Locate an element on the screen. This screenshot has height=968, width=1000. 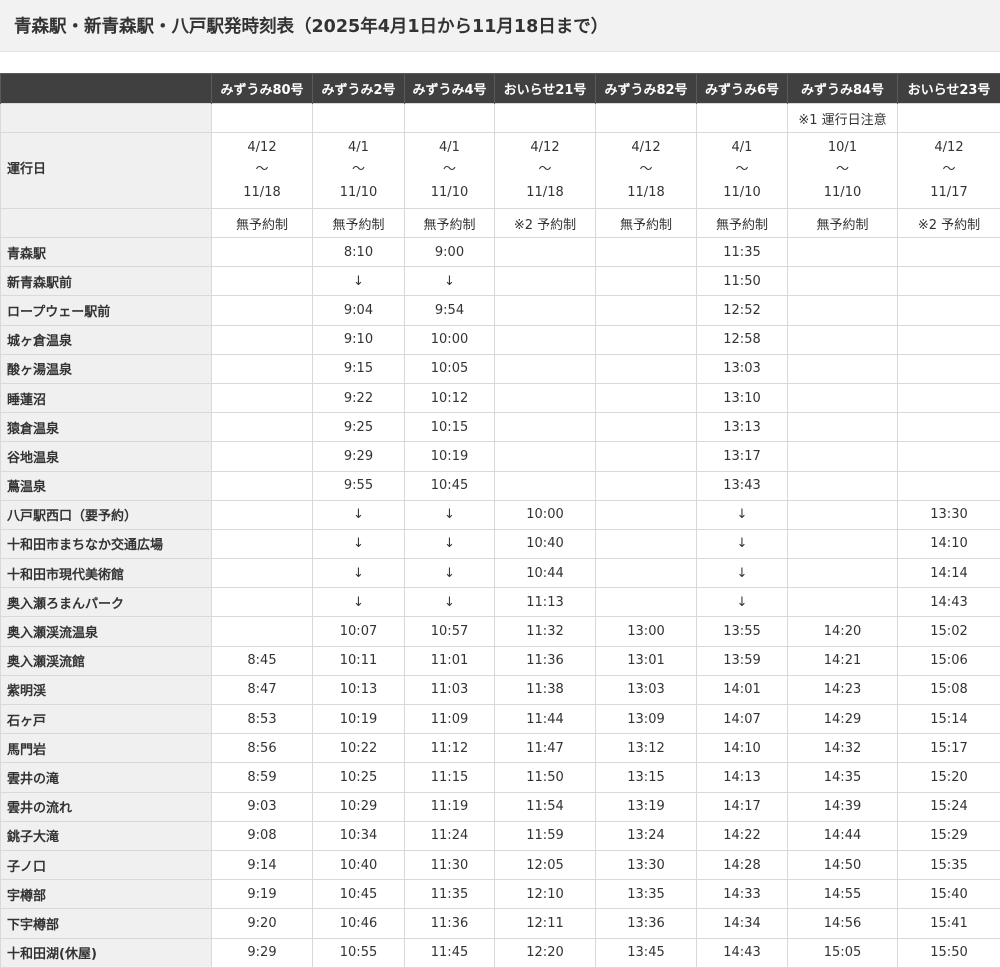
stop-name: 雲井の滝 is located at coordinates (106, 777).